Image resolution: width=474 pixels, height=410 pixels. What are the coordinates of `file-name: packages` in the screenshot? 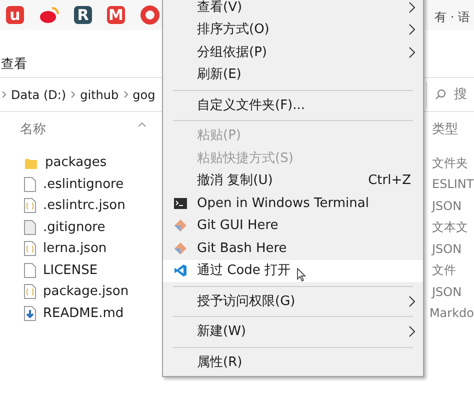 It's located at (76, 162).